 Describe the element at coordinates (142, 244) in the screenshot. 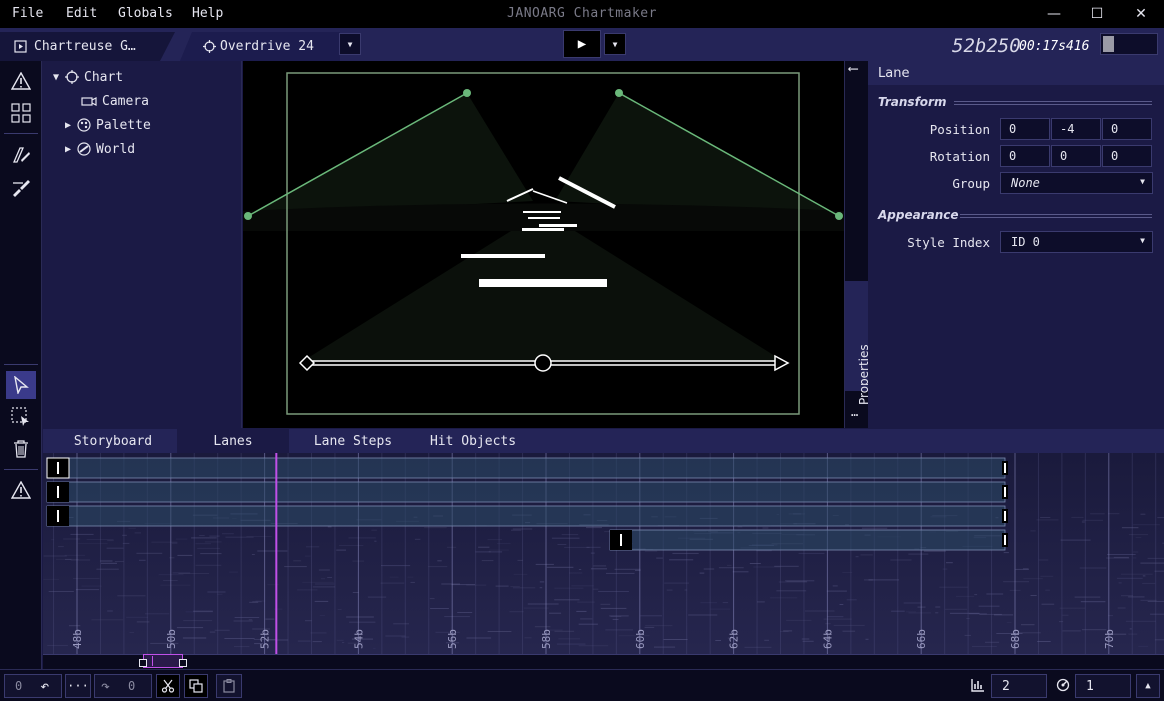

I see `hierarchy-panel: ▼ Chart Camera ▶ Palette ▶ World` at that location.